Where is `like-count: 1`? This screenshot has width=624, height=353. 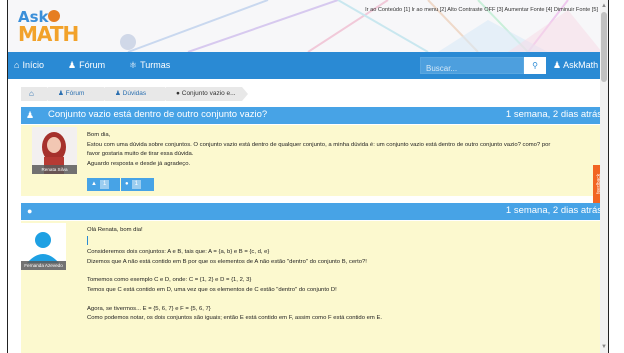 like-count: 1 is located at coordinates (104, 184).